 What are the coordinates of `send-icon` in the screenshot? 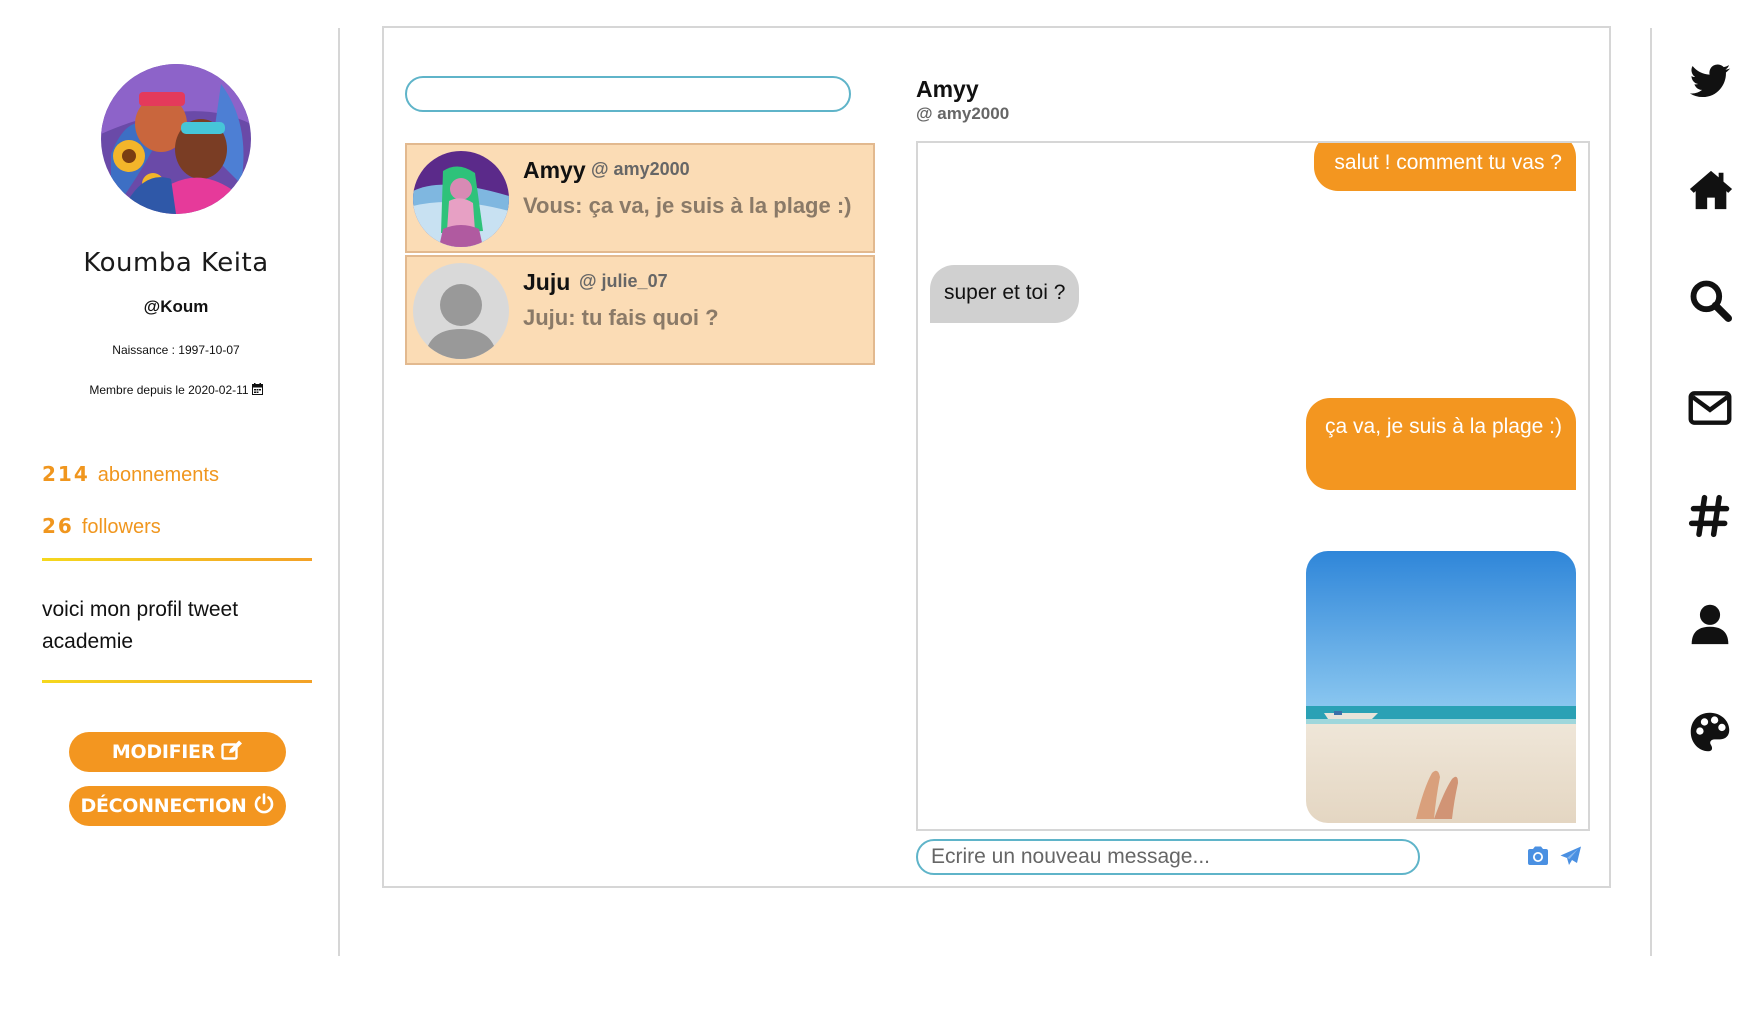 It's located at (1571, 858).